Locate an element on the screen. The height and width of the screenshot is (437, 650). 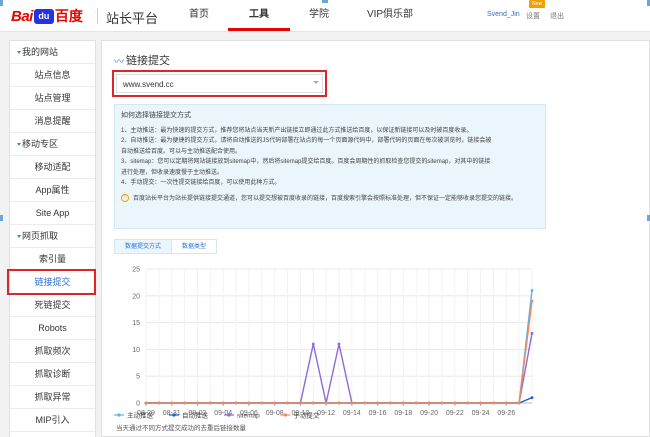
nav-home: 首页 is located at coordinates (199, 15).